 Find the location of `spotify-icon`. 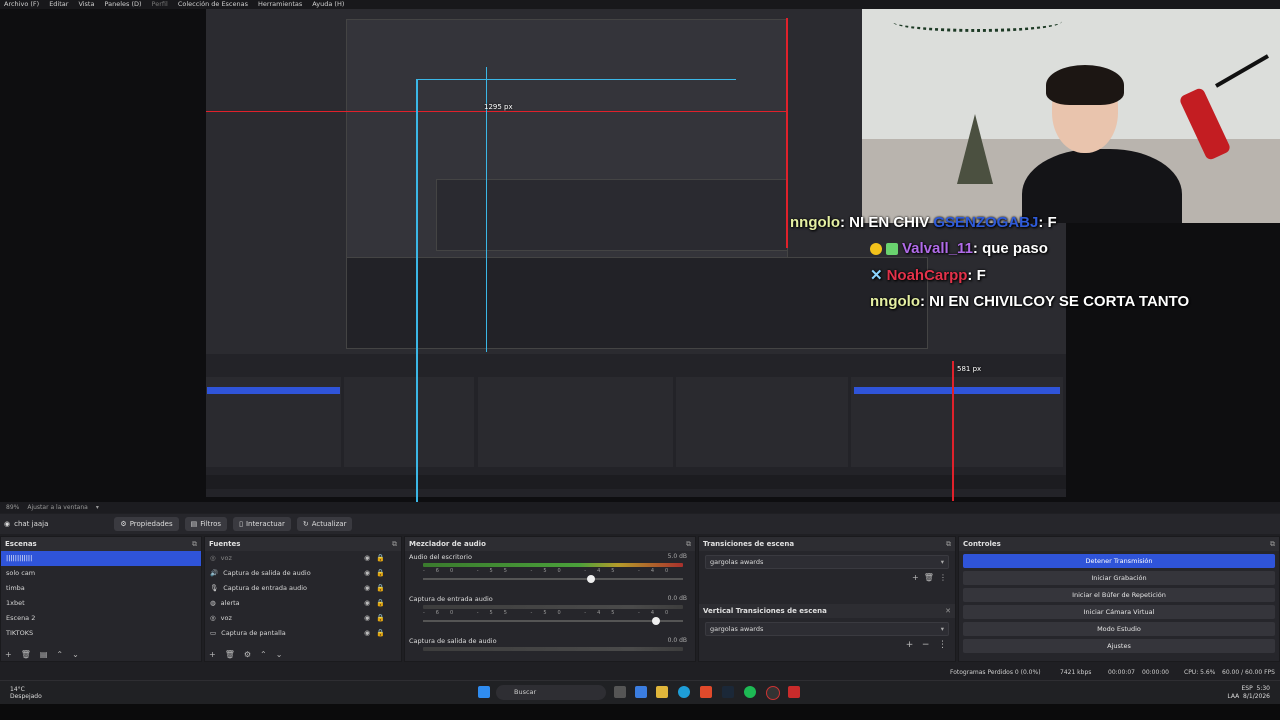

spotify-icon is located at coordinates (750, 692).